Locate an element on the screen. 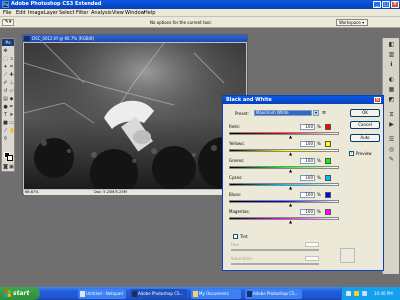 This screenshot has width=400, height=300. healing-brush-icon: ✚ is located at coordinates (11, 75).